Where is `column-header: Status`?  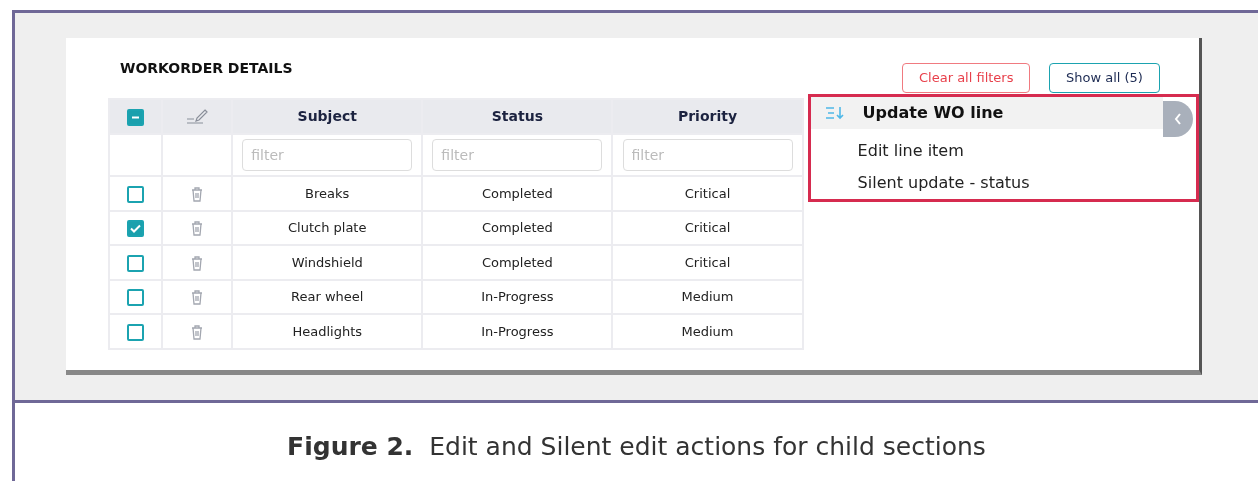
column-header: Status is located at coordinates (517, 116).